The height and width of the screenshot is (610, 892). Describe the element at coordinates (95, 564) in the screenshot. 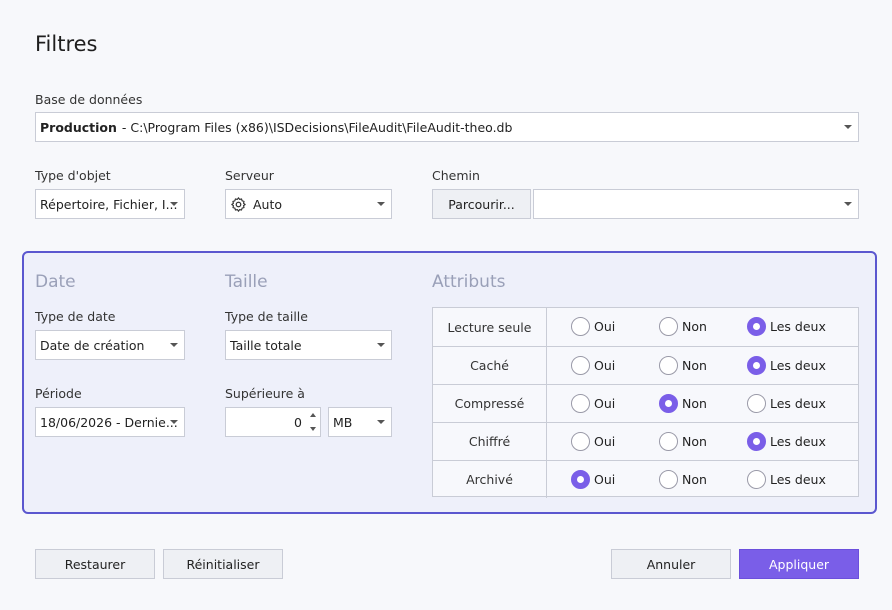

I see `restore-button: Restaurer` at that location.